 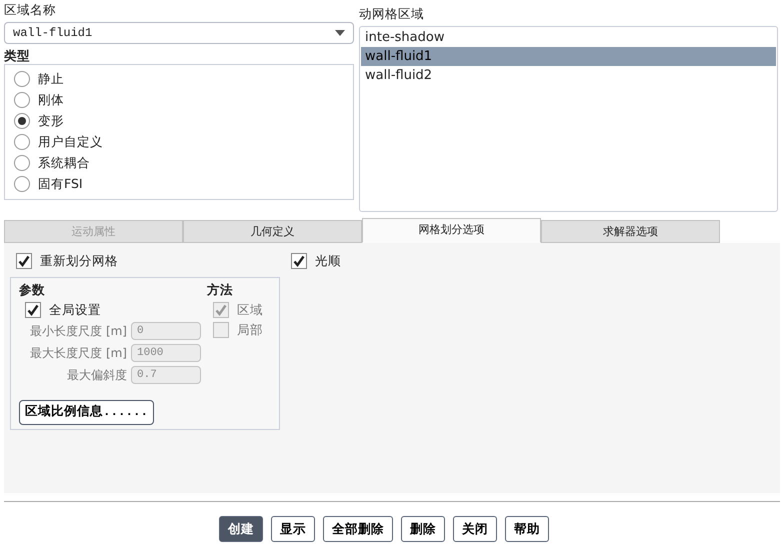 What do you see at coordinates (96, 375) in the screenshot?
I see `field-label: 最大偏斜度` at bounding box center [96, 375].